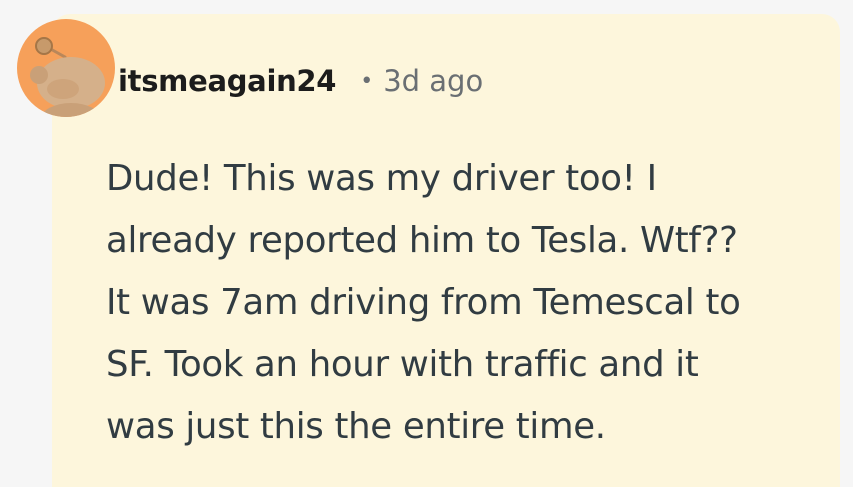 The height and width of the screenshot is (487, 853). Describe the element at coordinates (423, 302) in the screenshot. I see `comment-line: It was 7am driving from Temescal to` at that location.